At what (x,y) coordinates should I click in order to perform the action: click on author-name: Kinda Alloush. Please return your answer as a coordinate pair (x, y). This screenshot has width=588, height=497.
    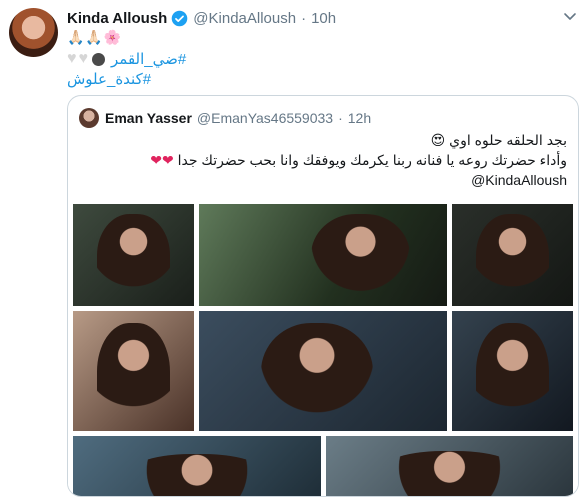
    Looking at the image, I should click on (117, 18).